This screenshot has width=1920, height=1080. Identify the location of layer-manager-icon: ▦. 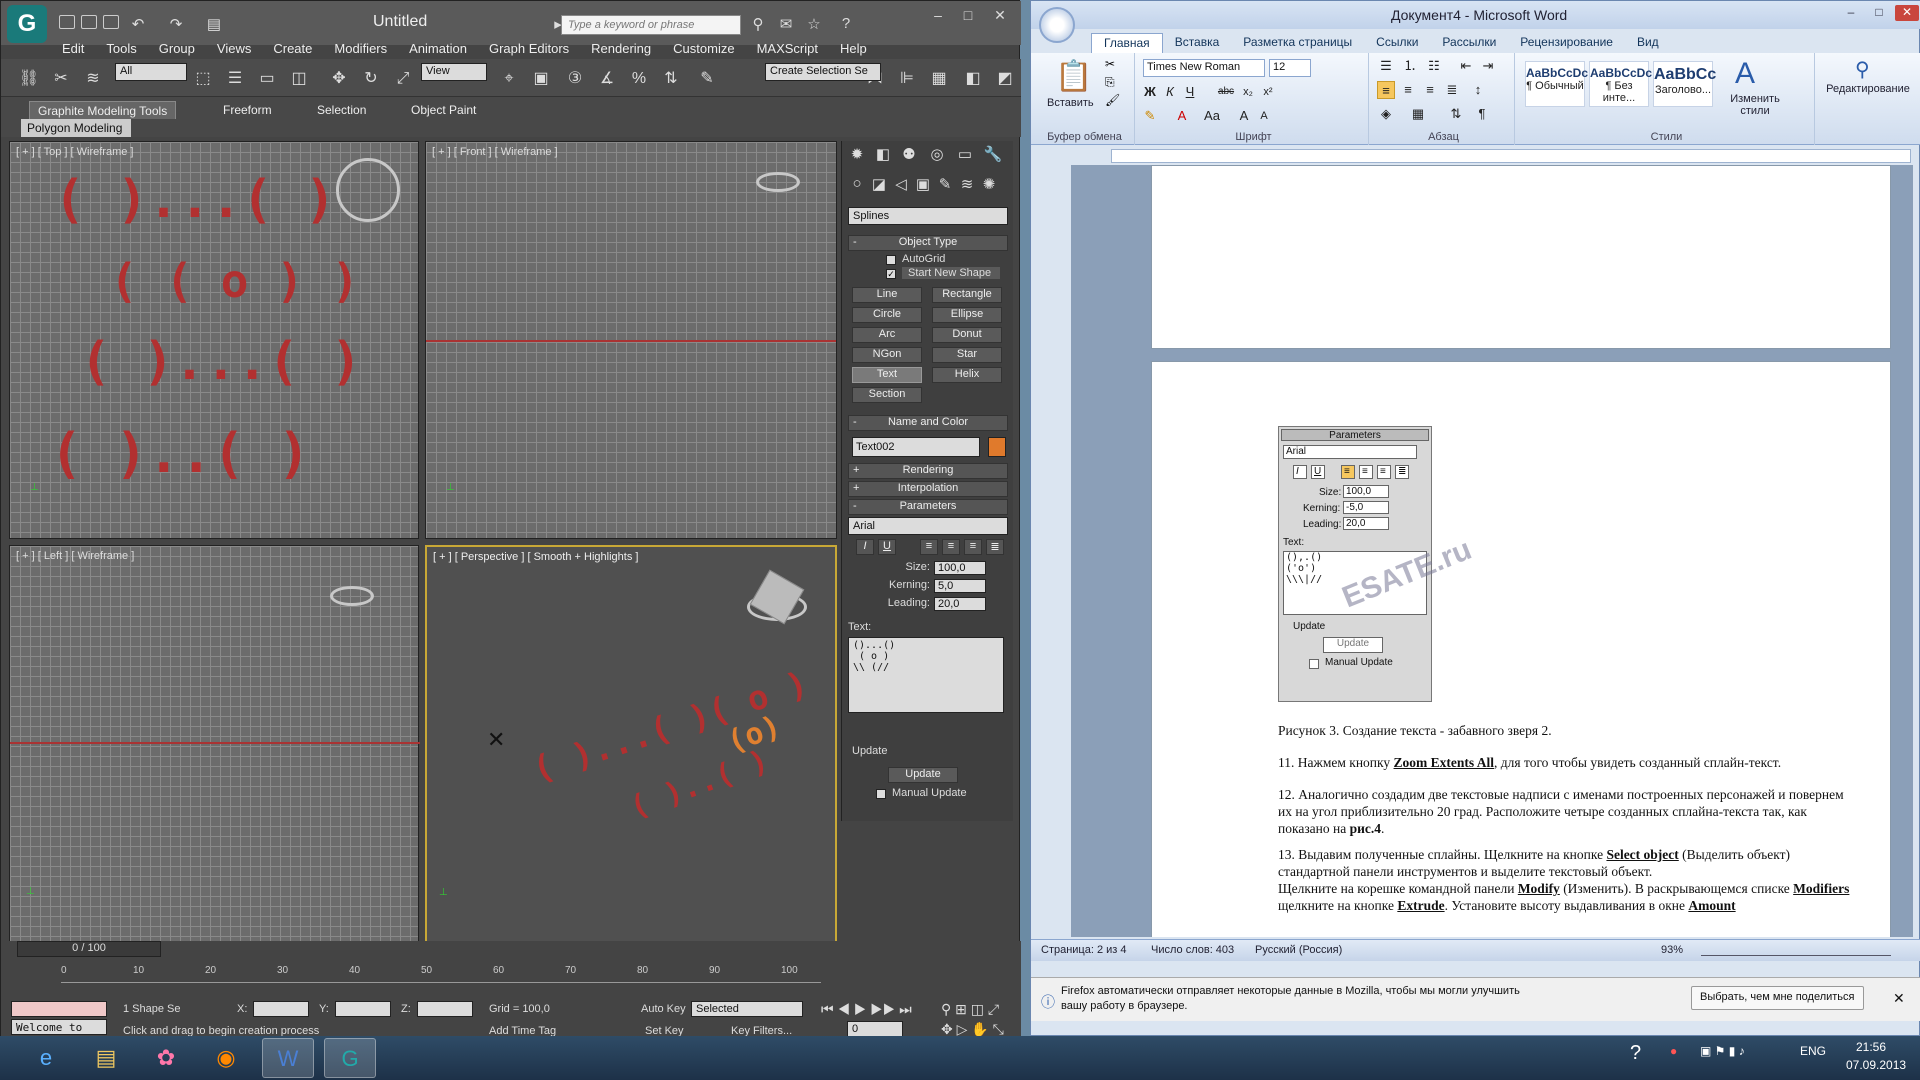
(939, 79).